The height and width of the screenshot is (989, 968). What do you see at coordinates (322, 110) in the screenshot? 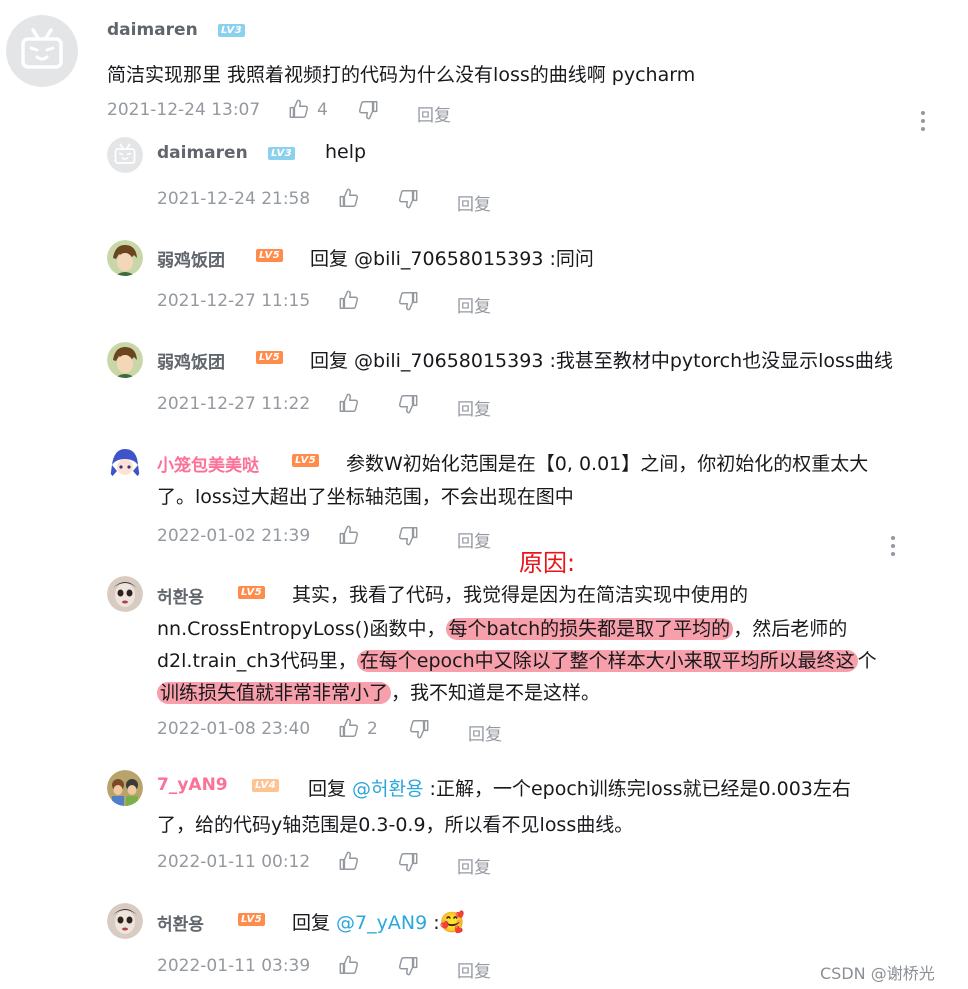
I see `like-count: 4` at bounding box center [322, 110].